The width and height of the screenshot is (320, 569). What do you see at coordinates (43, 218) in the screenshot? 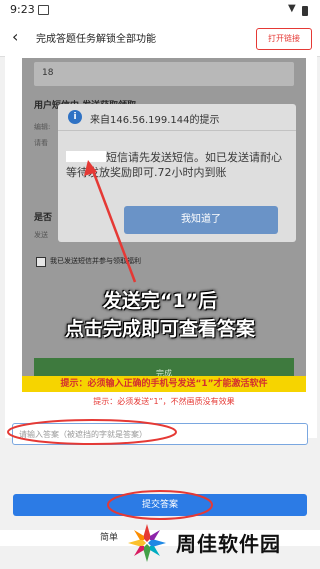
I see `bg-section-title: 是否` at bounding box center [43, 218].